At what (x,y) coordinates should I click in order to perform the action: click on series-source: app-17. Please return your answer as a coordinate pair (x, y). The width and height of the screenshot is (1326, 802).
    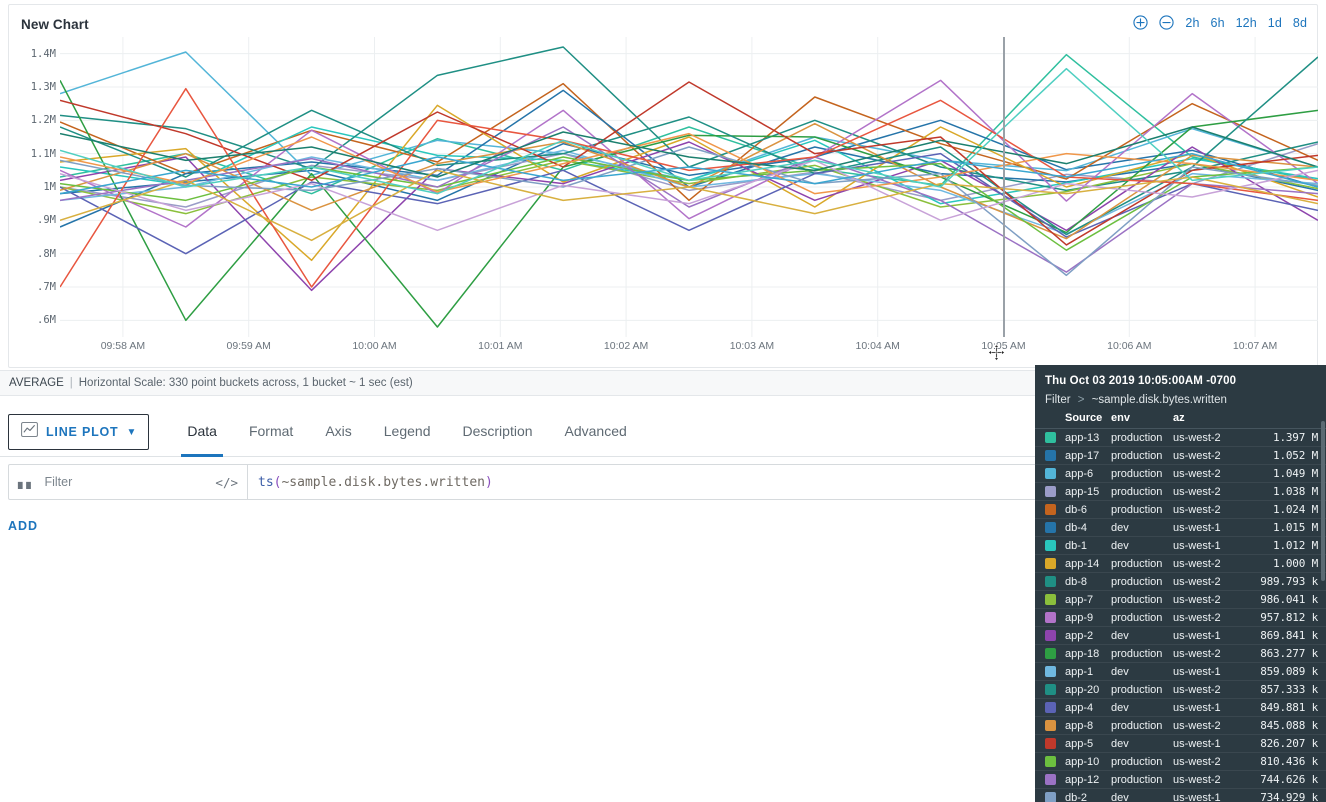
    Looking at the image, I should click on (1082, 455).